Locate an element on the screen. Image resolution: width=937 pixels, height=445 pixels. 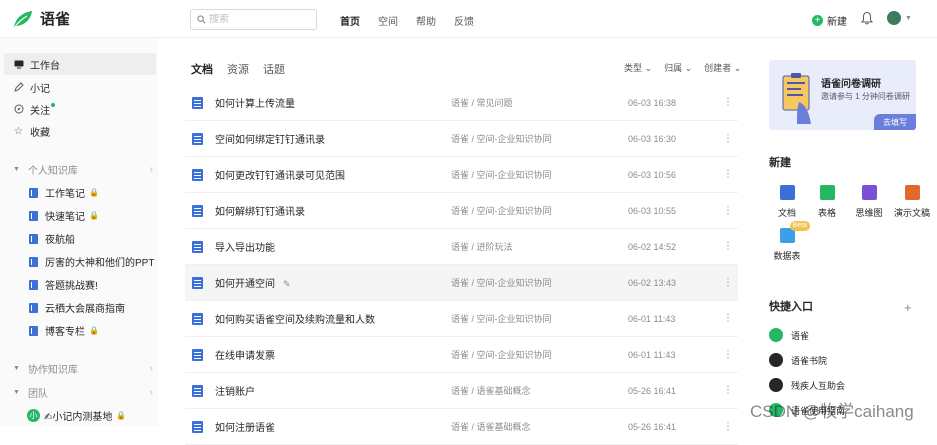
doc-title: 在线申请发票 is located at coordinates (245, 354).